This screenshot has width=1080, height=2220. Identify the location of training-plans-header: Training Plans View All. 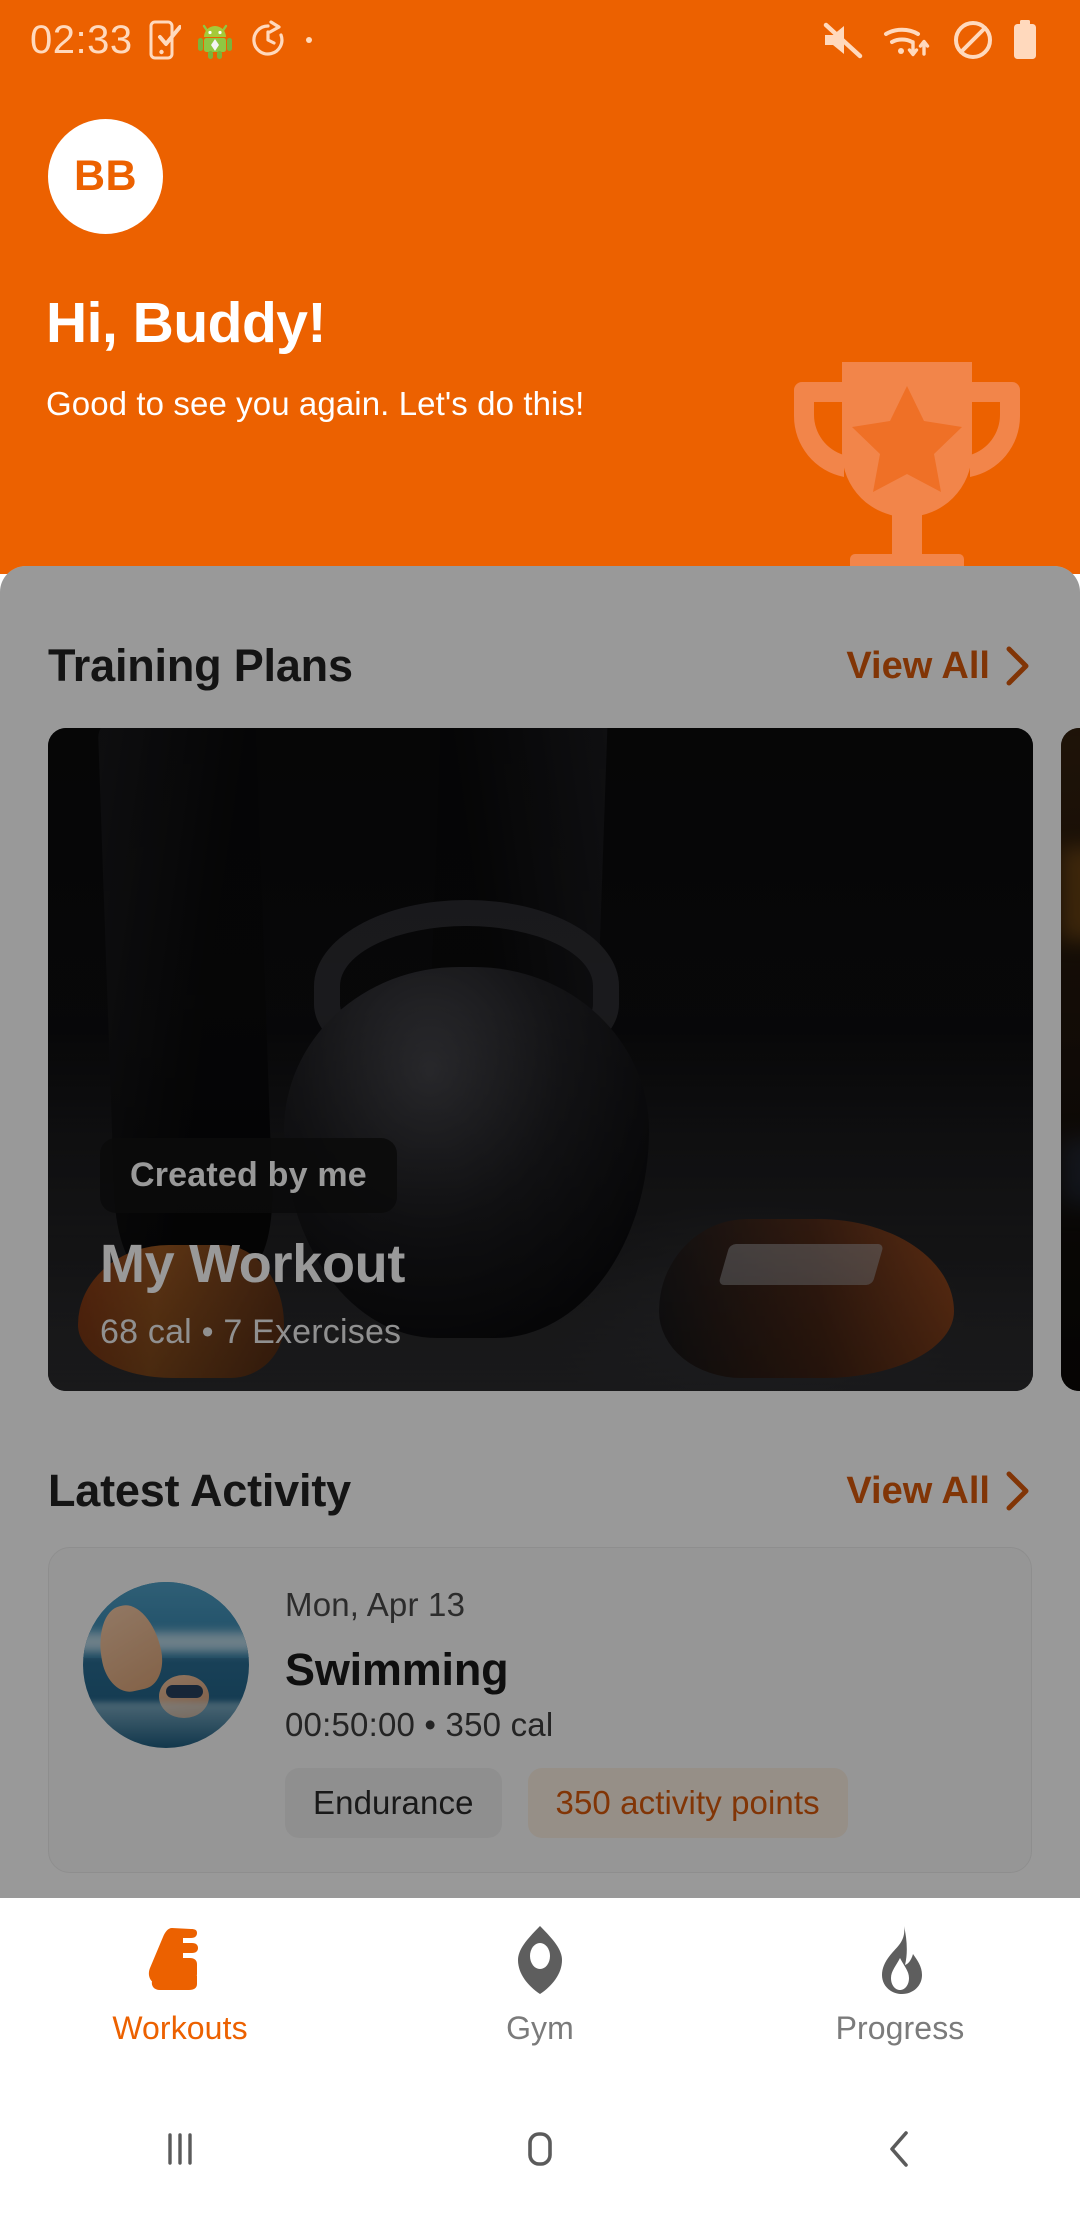
(540, 666).